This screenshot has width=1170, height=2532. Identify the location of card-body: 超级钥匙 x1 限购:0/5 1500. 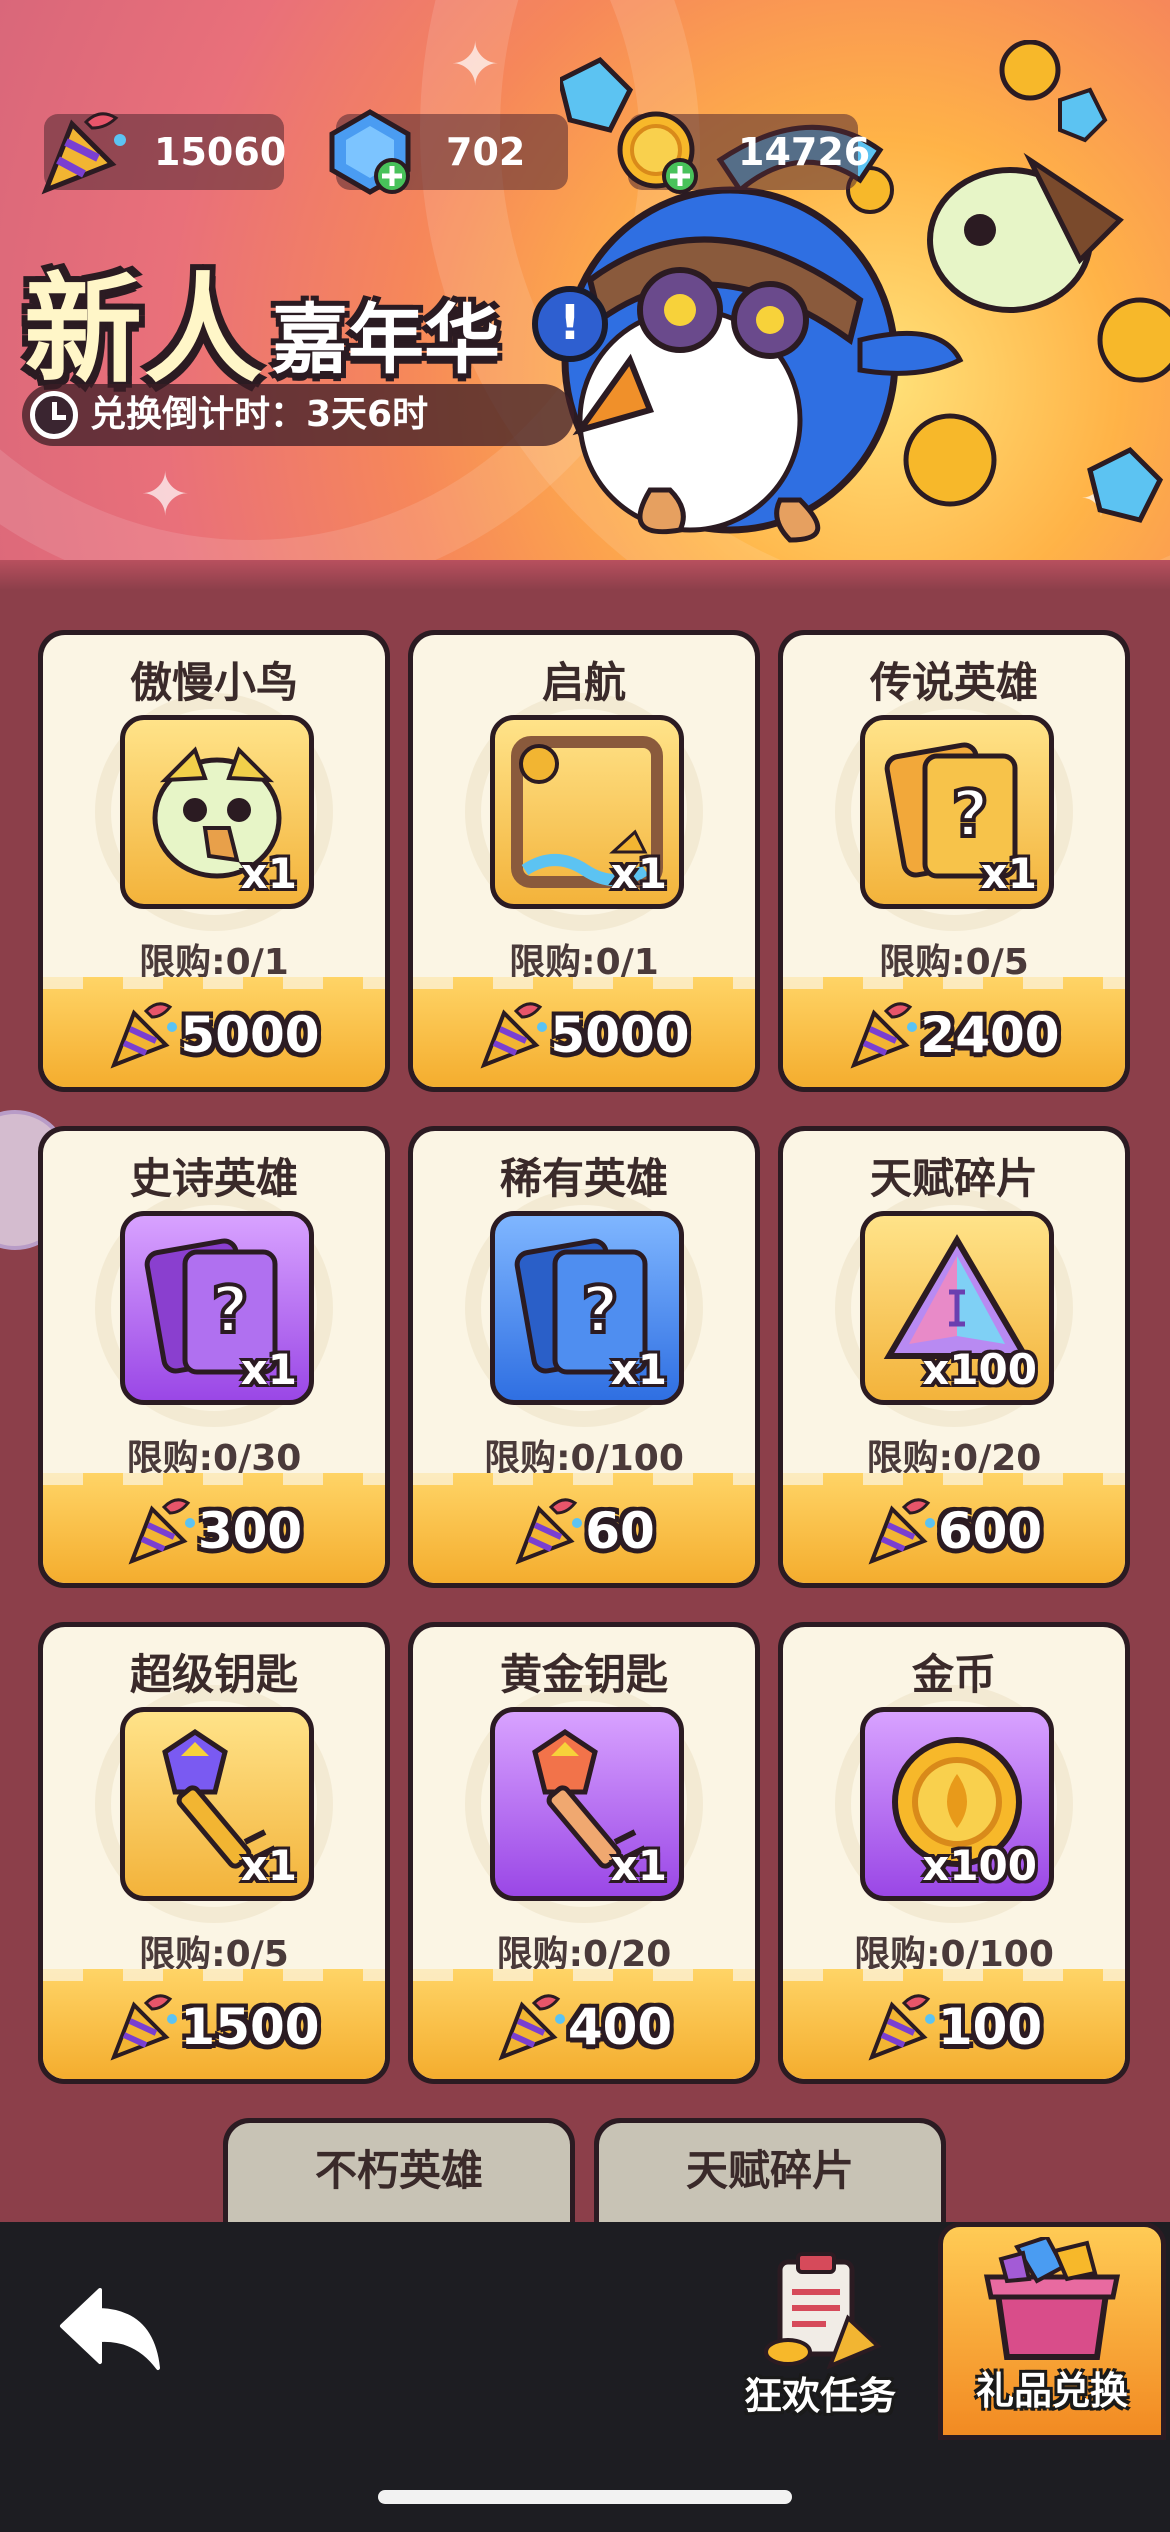
(214, 1853).